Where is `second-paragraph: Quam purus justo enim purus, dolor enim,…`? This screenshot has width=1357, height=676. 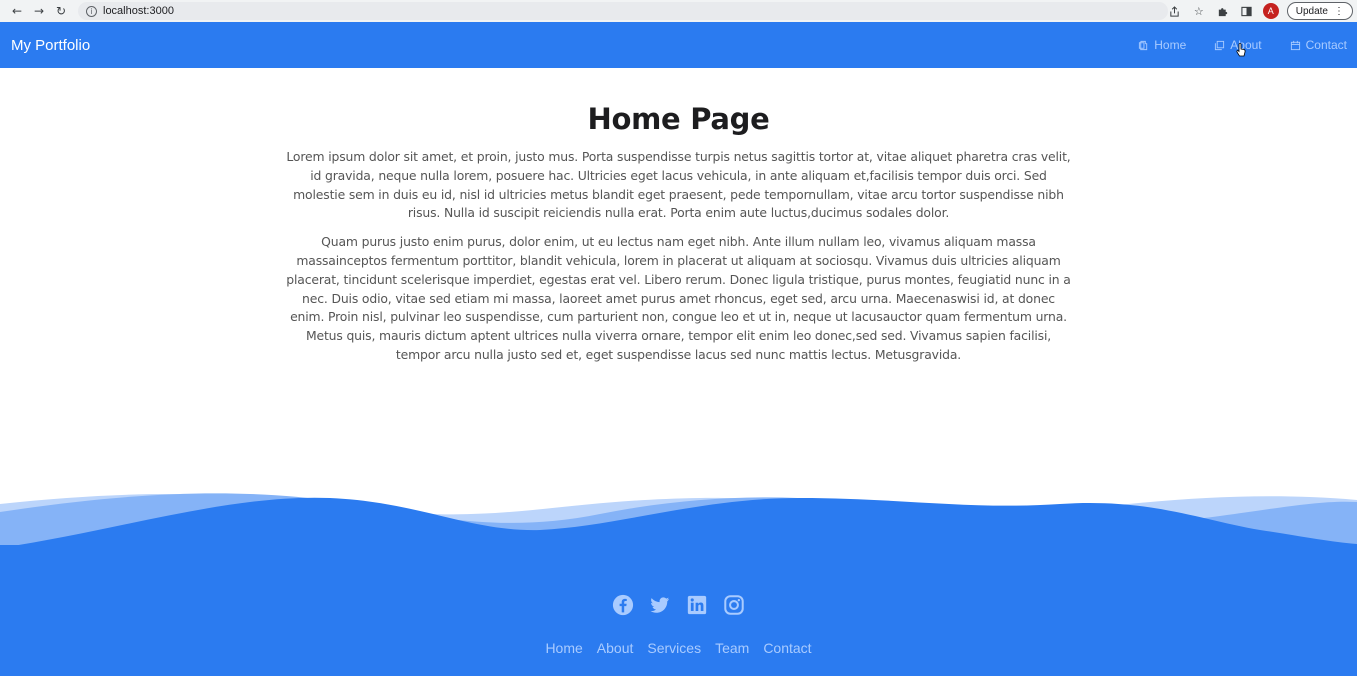
second-paragraph: Quam purus justo enim purus, dolor enim,… is located at coordinates (678, 298).